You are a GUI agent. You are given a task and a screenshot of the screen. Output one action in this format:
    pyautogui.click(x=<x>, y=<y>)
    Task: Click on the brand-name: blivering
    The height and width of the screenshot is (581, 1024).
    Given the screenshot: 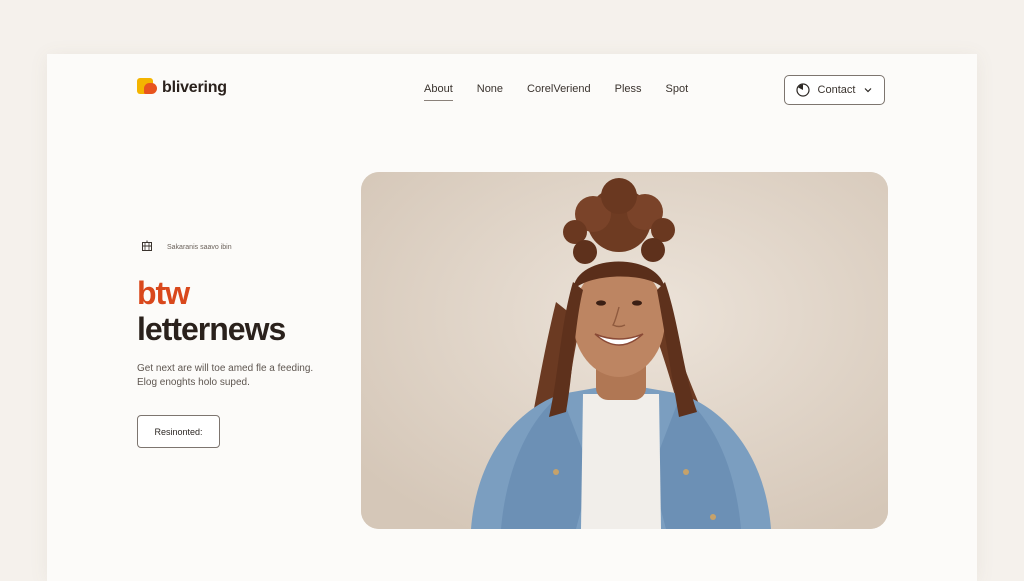 What is the action you would take?
    pyautogui.click(x=194, y=87)
    